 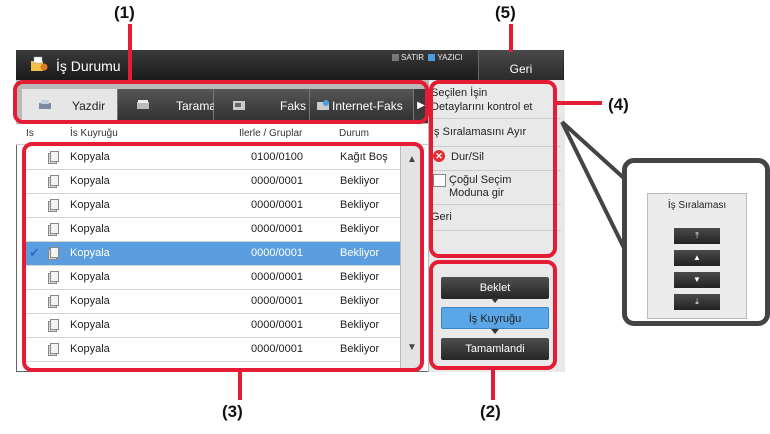 I want to click on job-order-title: İş Sıralaması, so click(x=697, y=205).